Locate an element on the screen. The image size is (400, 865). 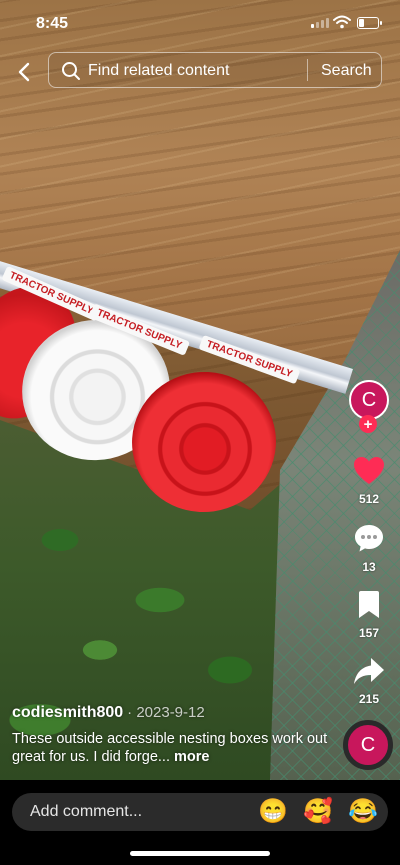
share-count: 215 is located at coordinates (369, 699).